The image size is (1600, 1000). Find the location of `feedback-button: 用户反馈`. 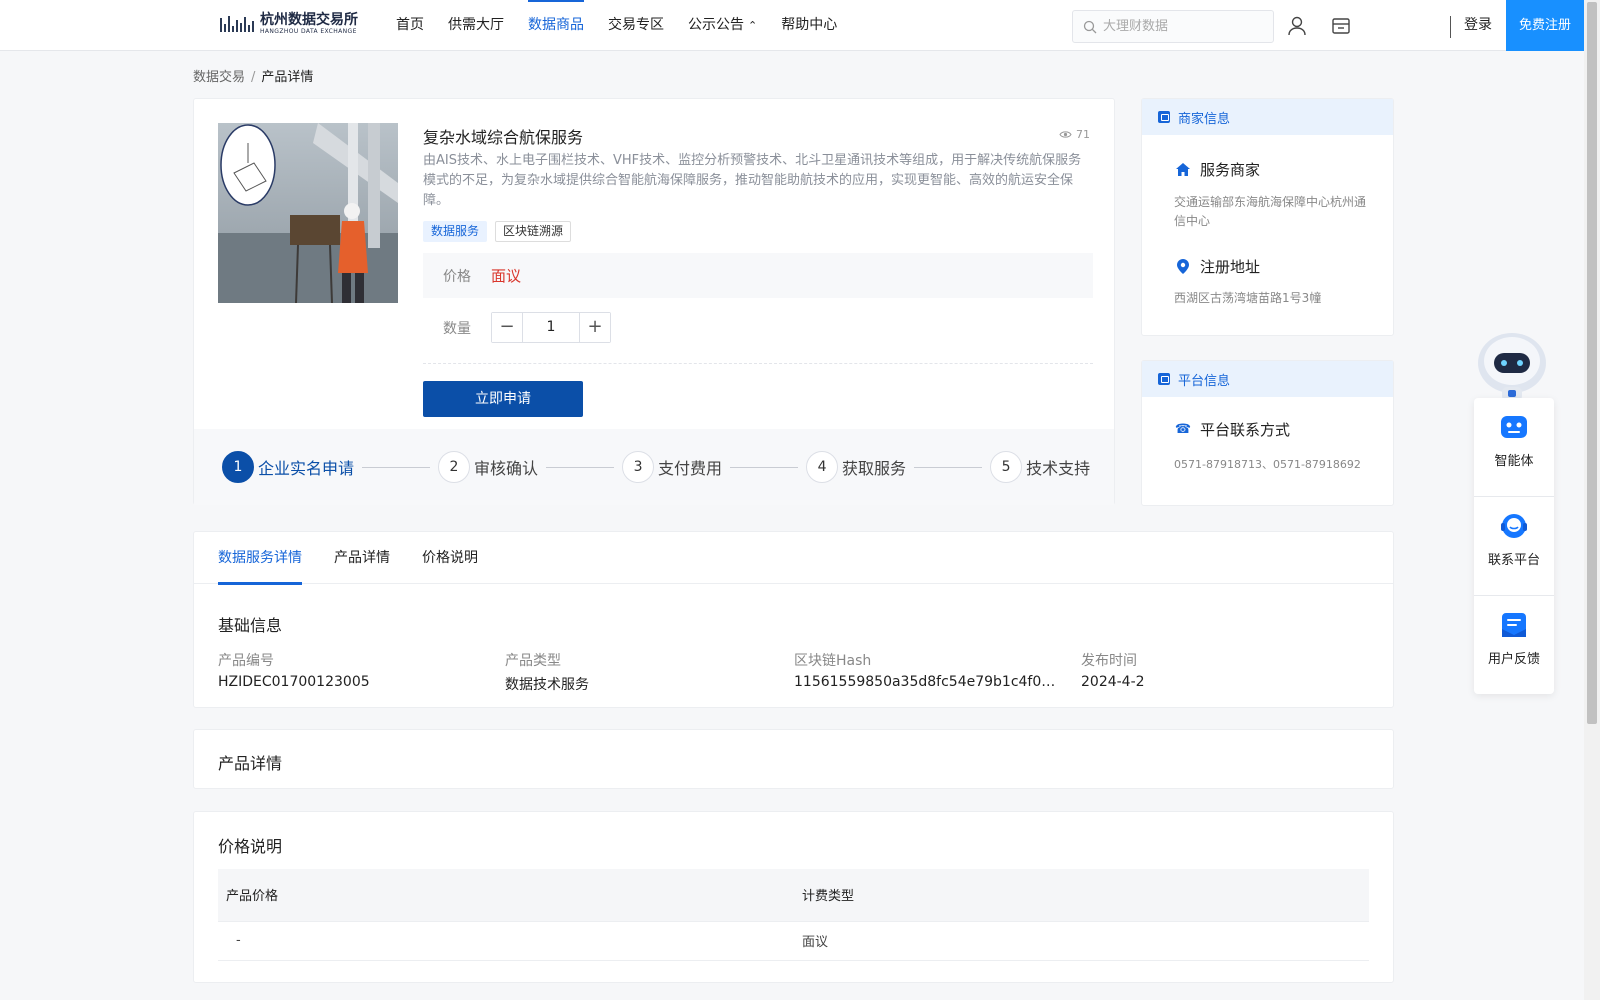

feedback-button: 用户反馈 is located at coordinates (1514, 645).